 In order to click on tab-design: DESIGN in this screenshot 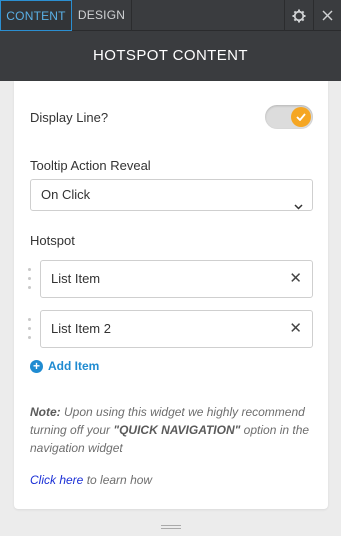, I will do `click(102, 15)`.